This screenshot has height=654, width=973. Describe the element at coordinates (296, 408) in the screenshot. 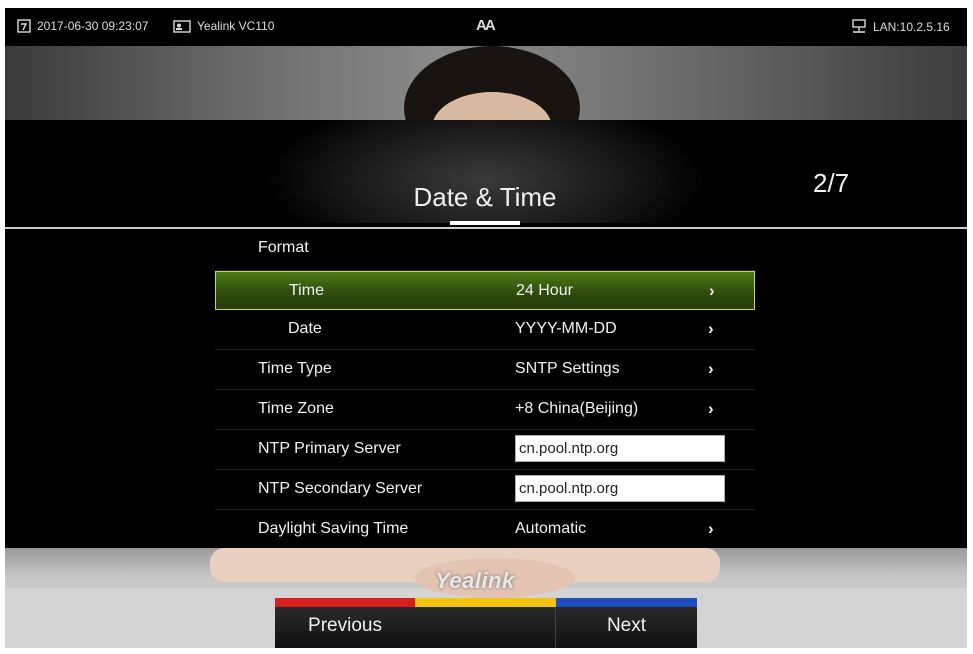

I see `setting-label: Time Zone` at that location.